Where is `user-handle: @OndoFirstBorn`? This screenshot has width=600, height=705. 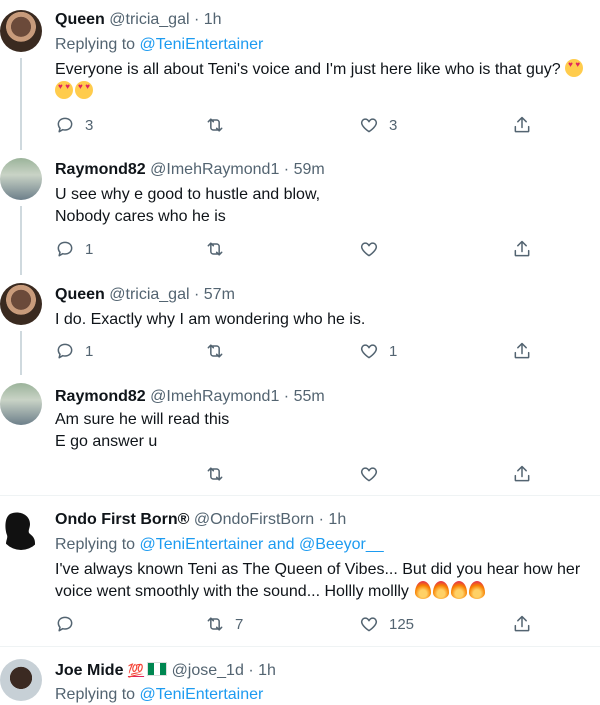
user-handle: @OndoFirstBorn is located at coordinates (254, 519).